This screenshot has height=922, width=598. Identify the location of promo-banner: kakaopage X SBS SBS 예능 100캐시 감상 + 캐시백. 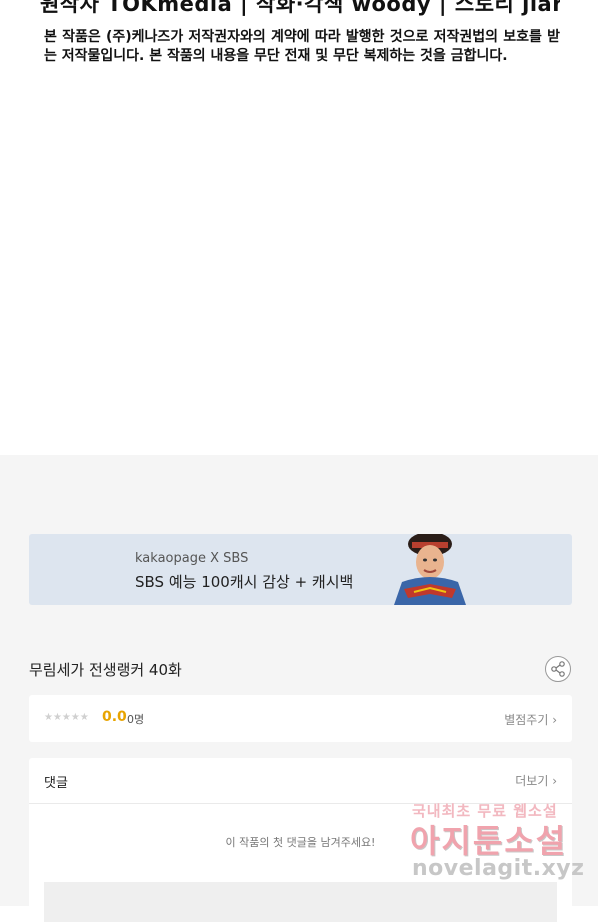
(300, 569).